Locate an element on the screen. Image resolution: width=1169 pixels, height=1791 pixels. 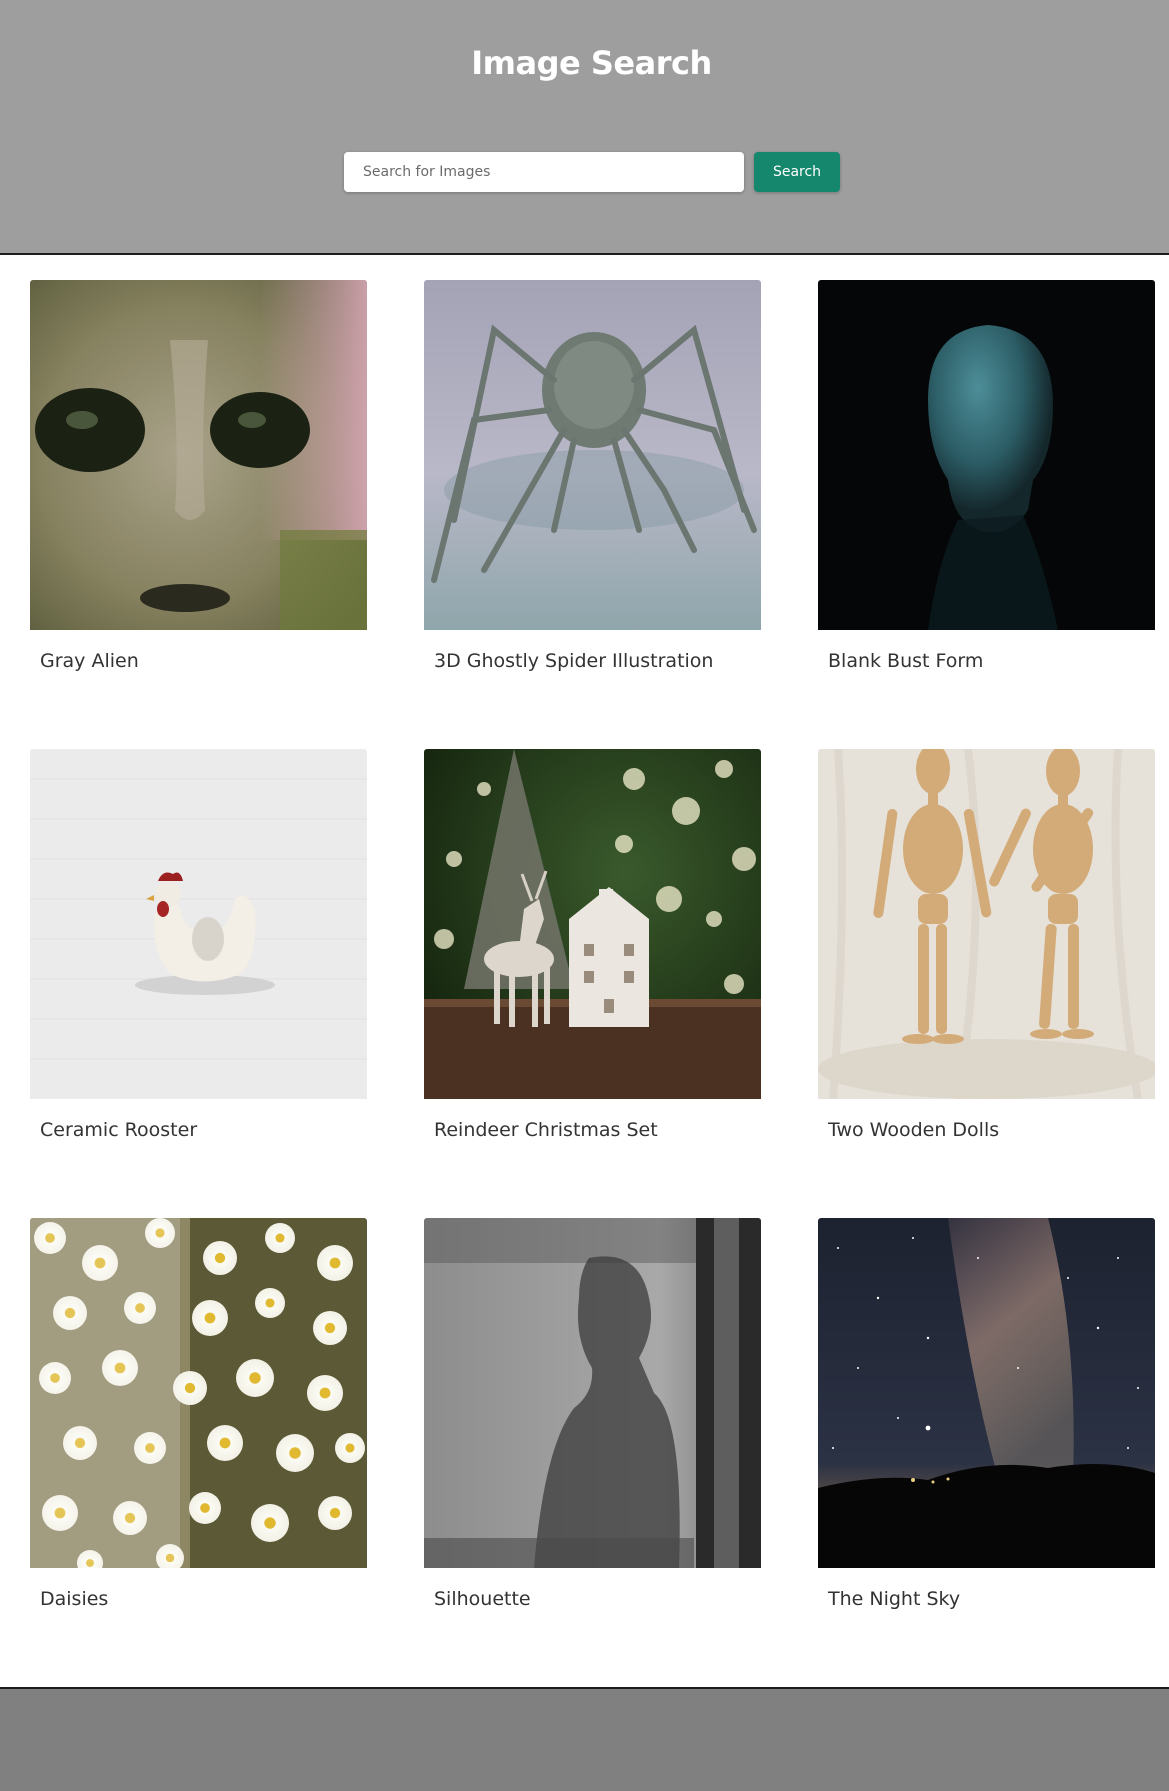
image-caption: Gray Alien is located at coordinates (89, 661).